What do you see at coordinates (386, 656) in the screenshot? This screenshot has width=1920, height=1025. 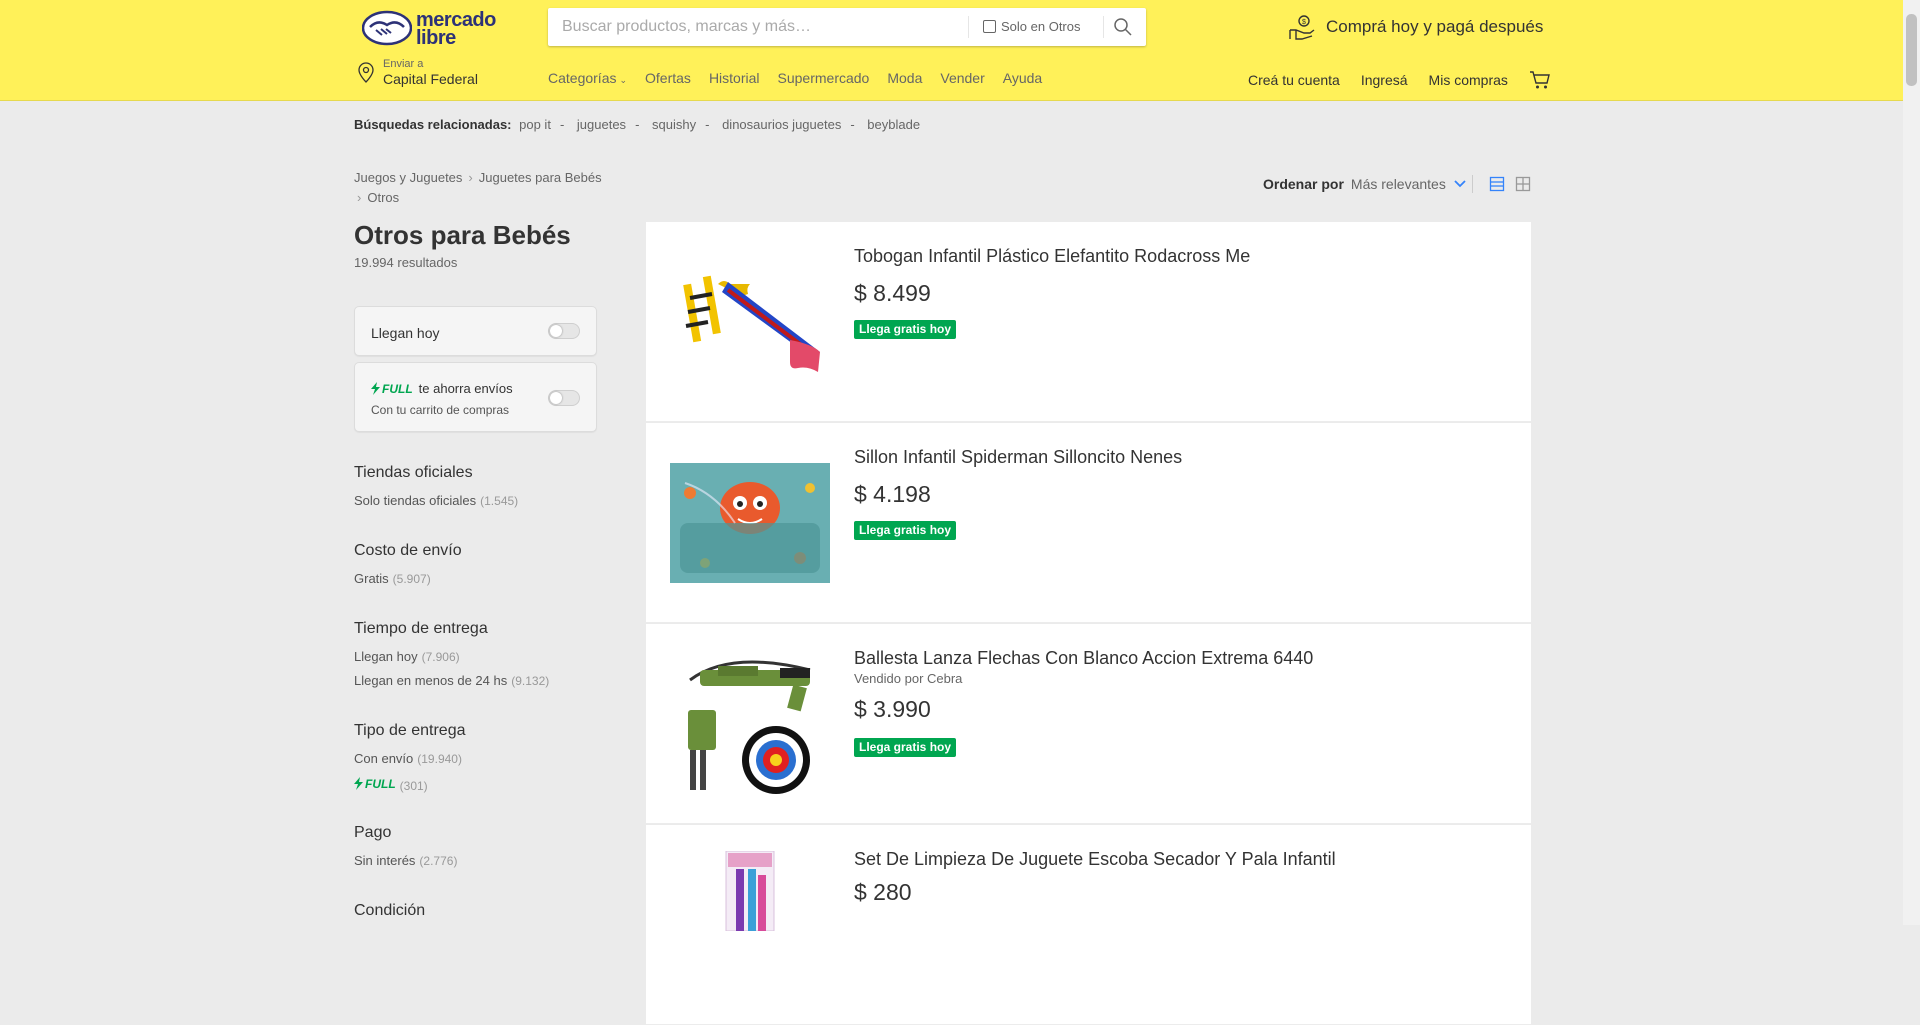 I see `filter-option-label: Llegan hoy` at bounding box center [386, 656].